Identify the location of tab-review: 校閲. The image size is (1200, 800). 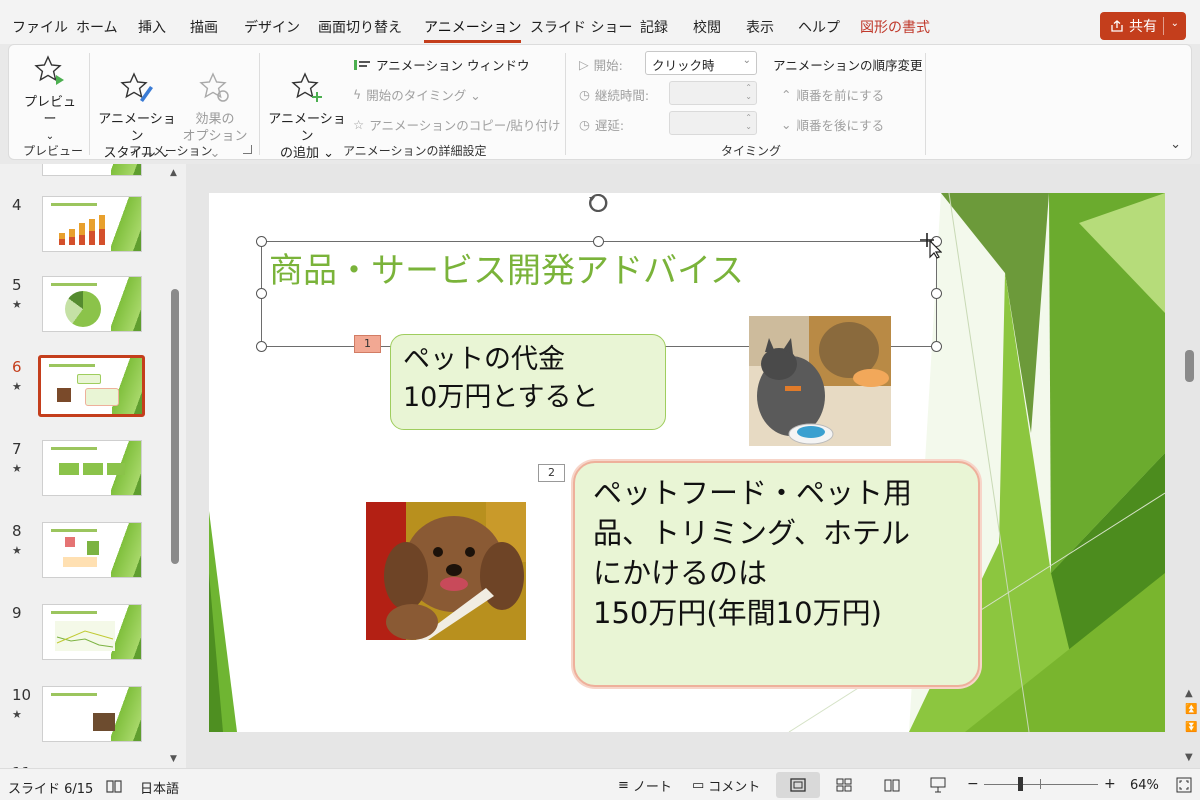
(707, 27).